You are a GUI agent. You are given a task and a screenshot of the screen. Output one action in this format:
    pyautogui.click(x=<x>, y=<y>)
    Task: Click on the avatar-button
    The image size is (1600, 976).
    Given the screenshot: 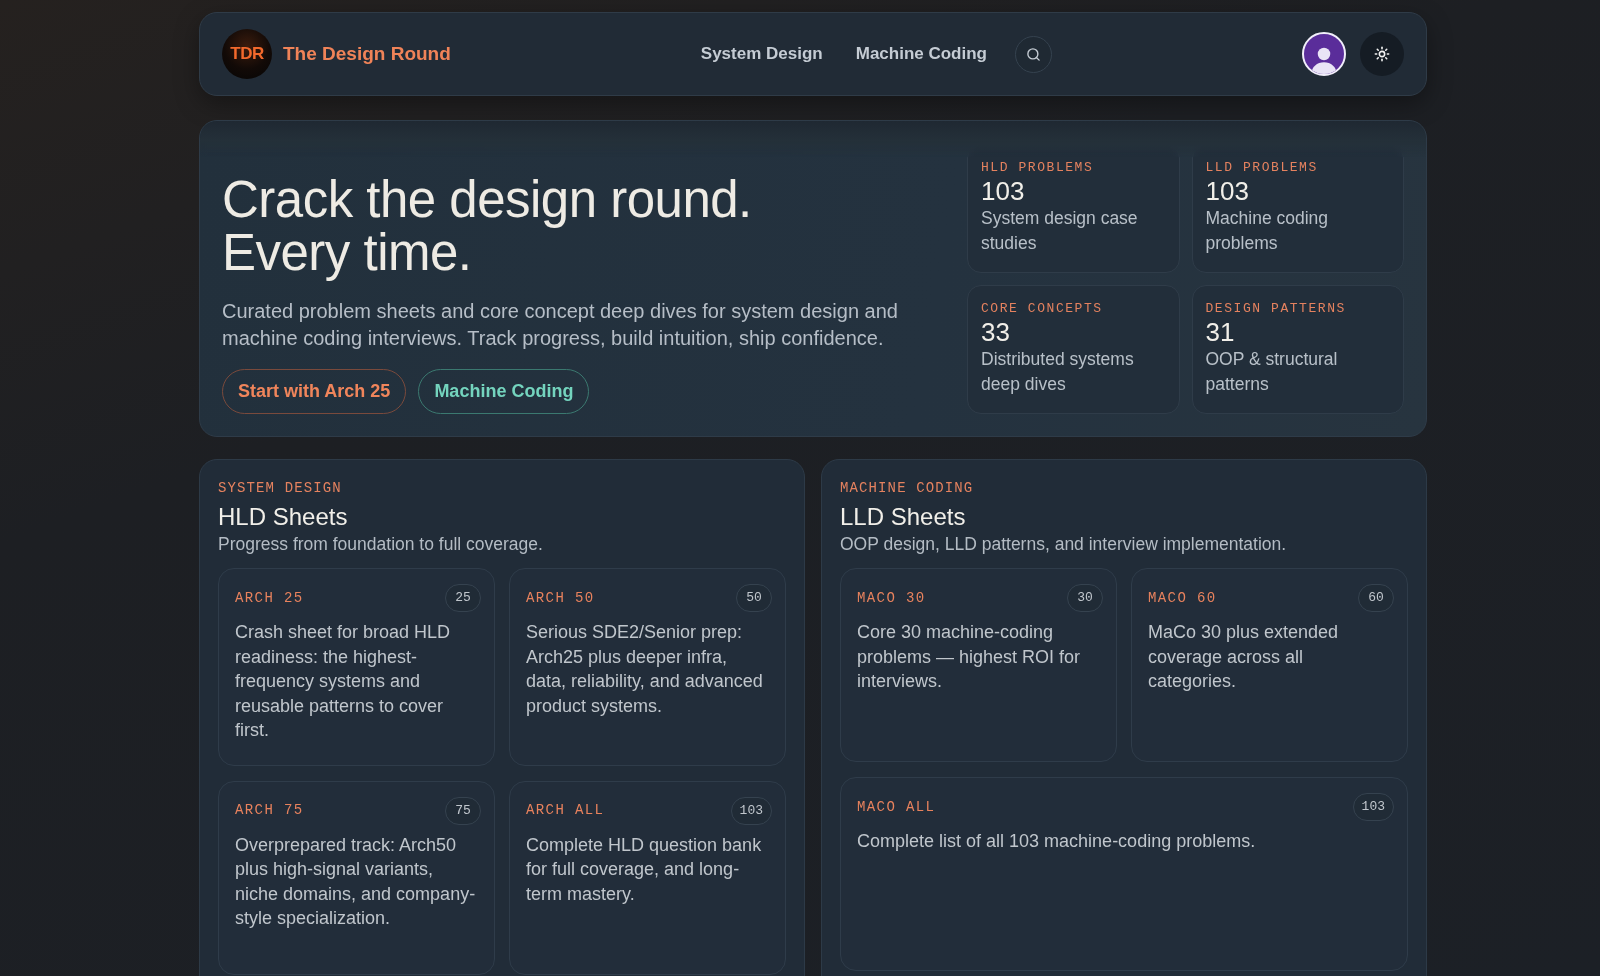 What is the action you would take?
    pyautogui.click(x=1324, y=54)
    